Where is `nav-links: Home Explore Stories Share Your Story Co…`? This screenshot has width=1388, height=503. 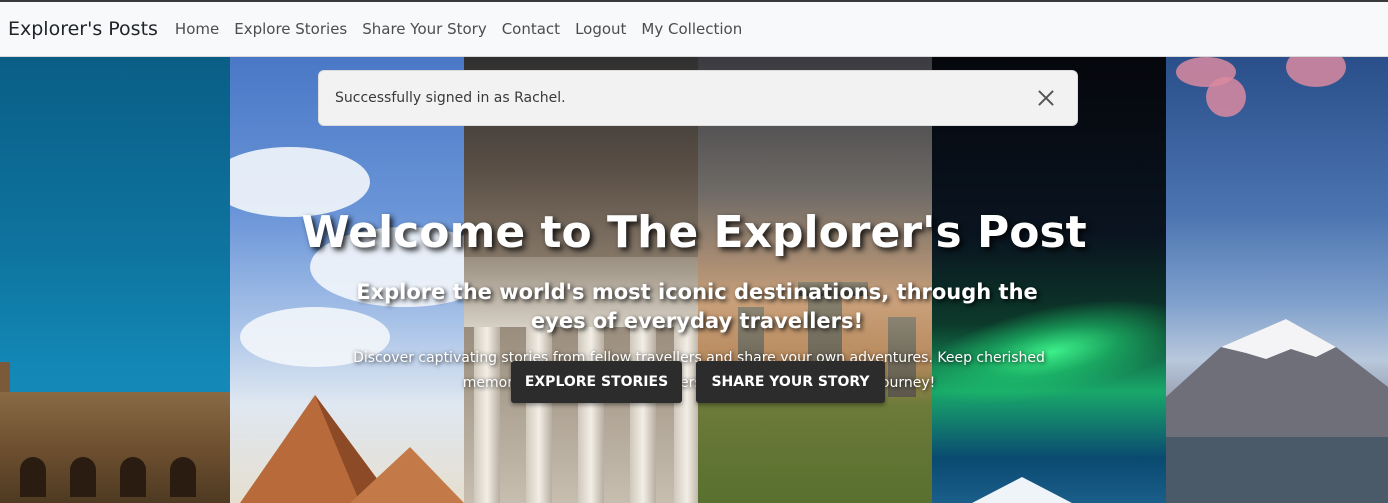 nav-links: Home Explore Stories Share Your Story Co… is located at coordinates (466, 29).